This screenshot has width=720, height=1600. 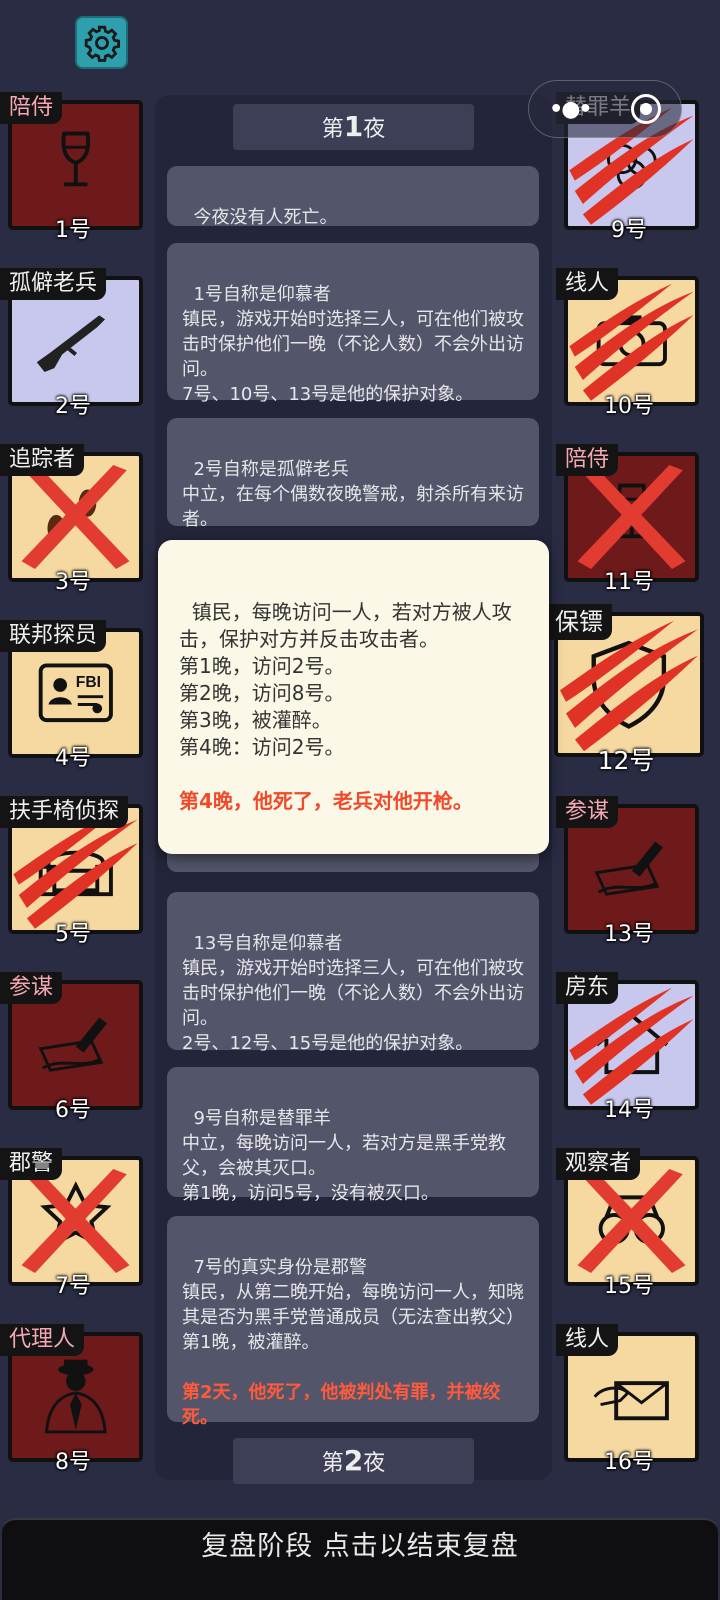 I want to click on letter-hand-icon, so click(x=631, y=1401).